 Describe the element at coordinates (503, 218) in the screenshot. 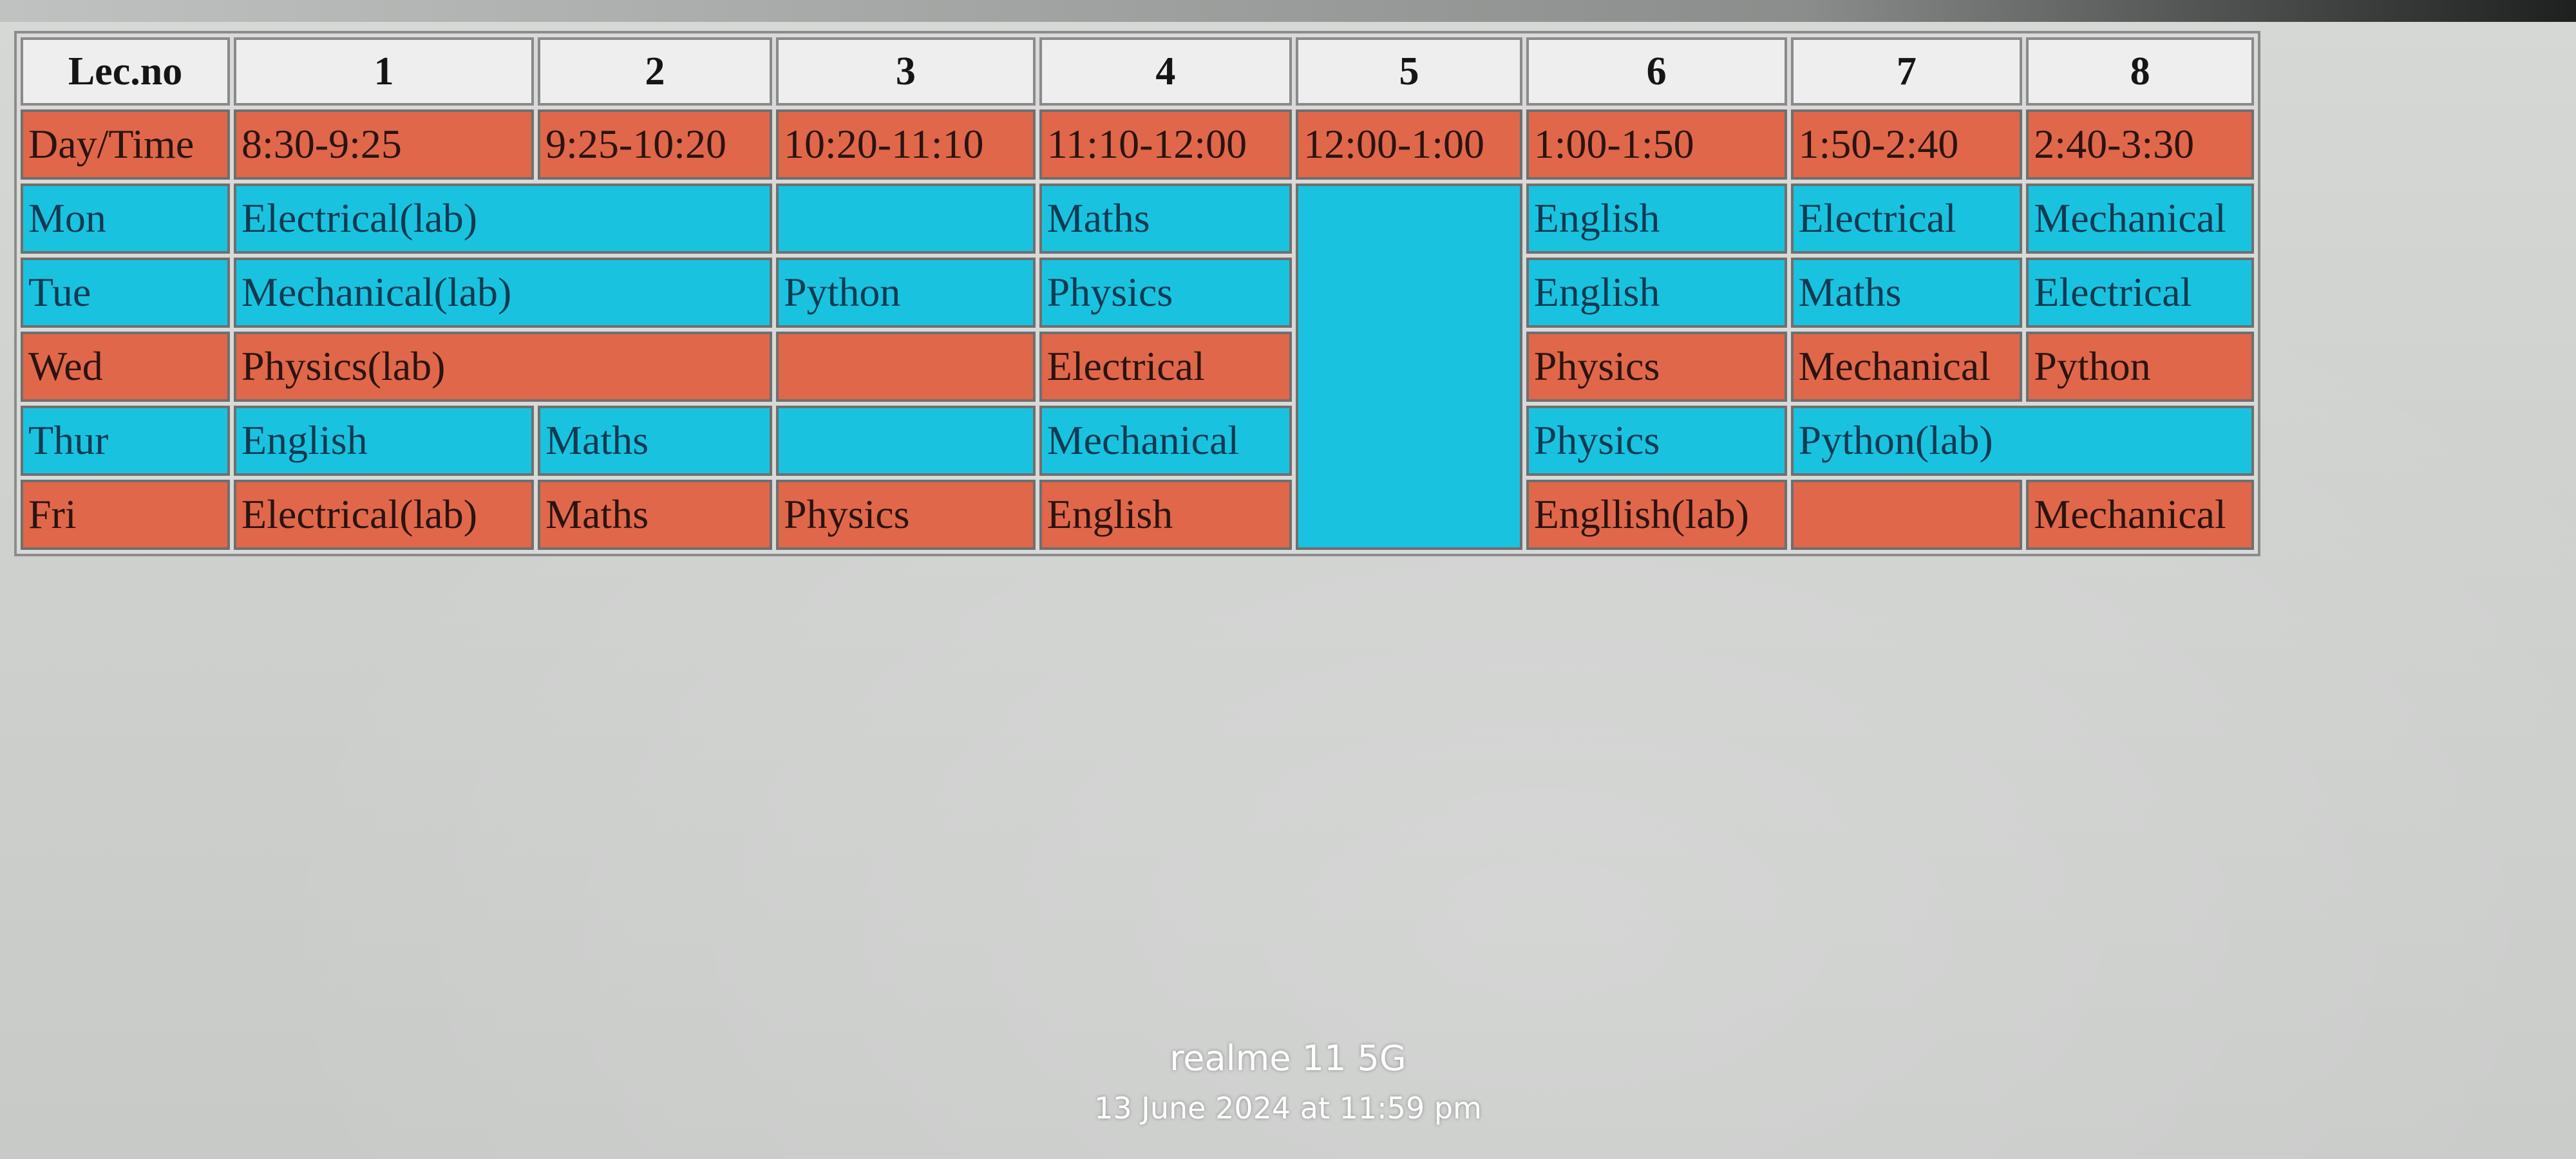

I see `mon-slot-1-2: Electrical(lab)` at that location.